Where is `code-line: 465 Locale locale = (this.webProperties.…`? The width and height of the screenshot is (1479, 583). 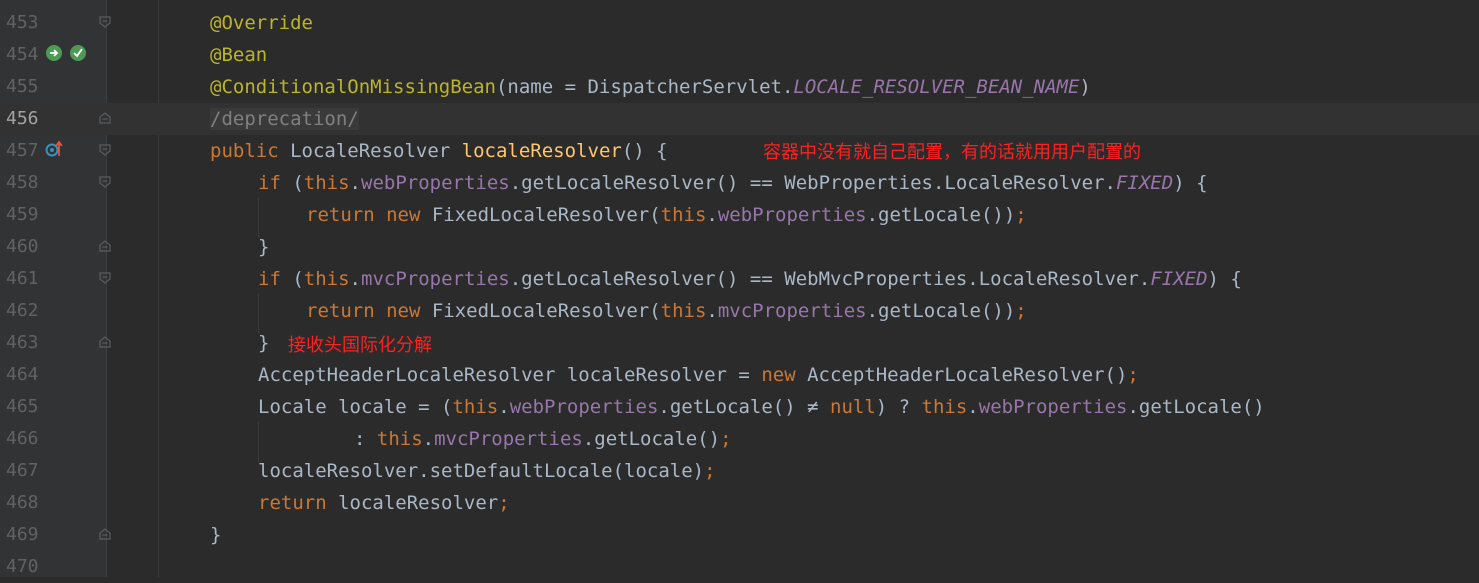 code-line: 465 Locale locale = (this.webProperties.… is located at coordinates (739, 407).